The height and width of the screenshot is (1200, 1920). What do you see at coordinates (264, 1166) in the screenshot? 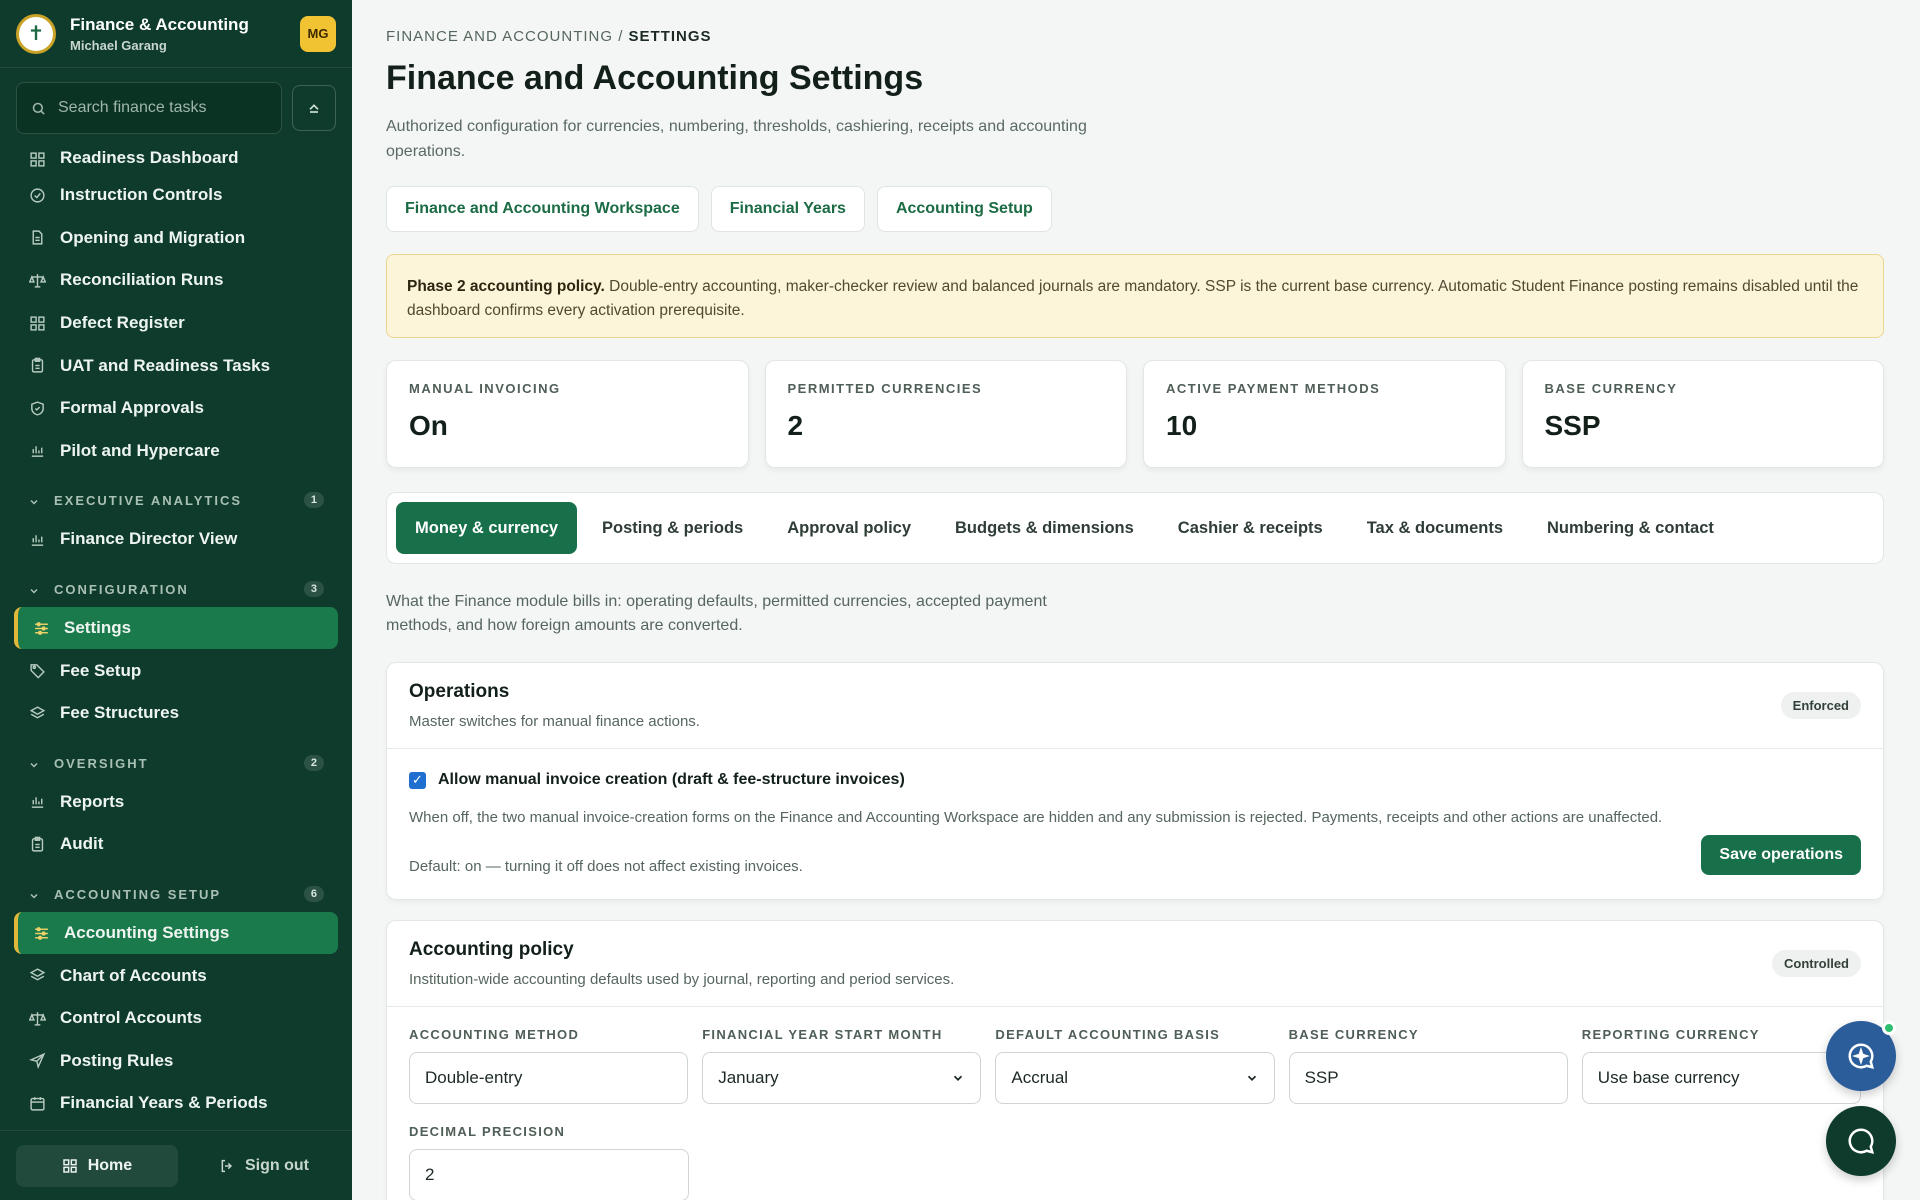
I see `sign-out-button: Sign out` at bounding box center [264, 1166].